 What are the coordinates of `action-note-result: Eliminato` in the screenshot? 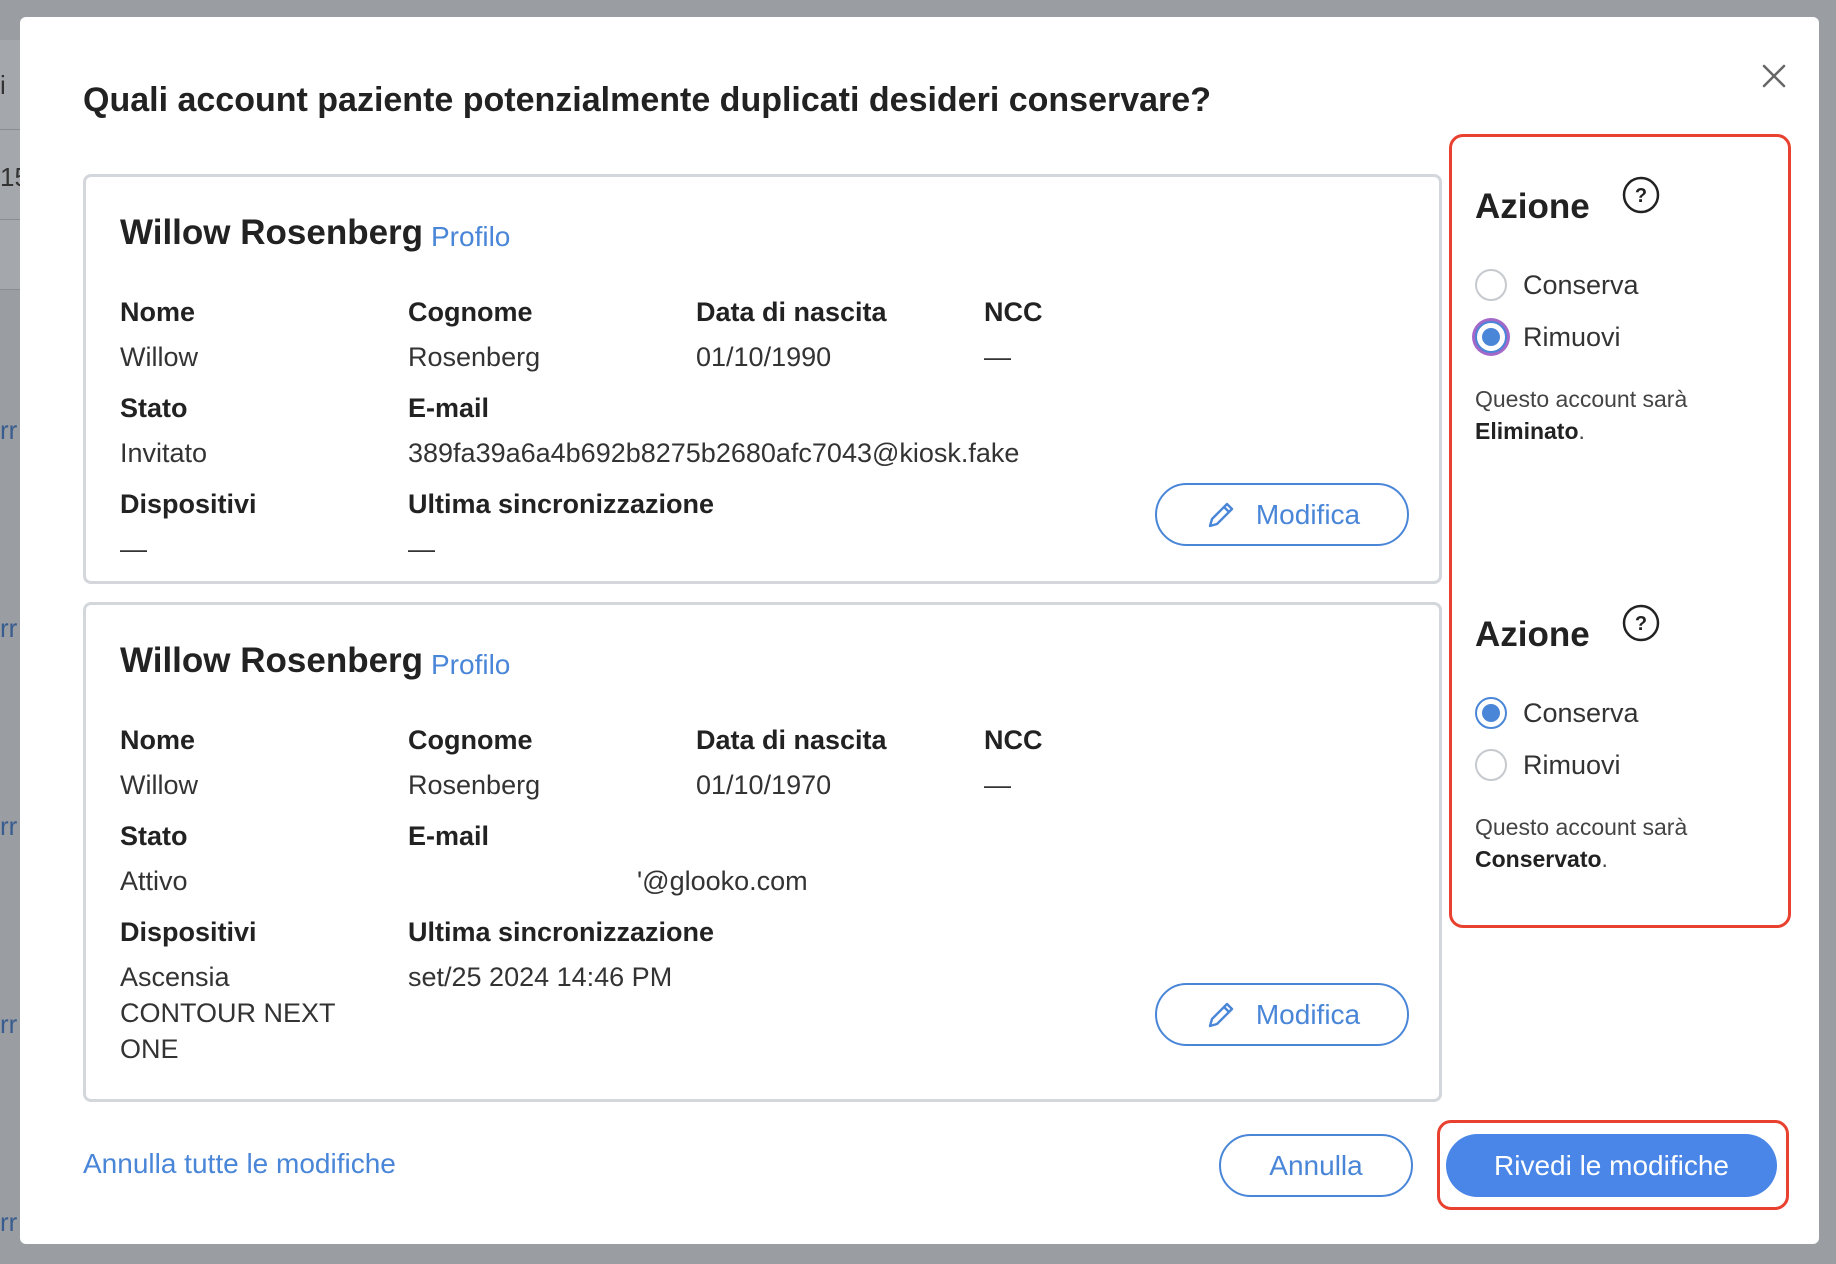 It's located at (1527, 431).